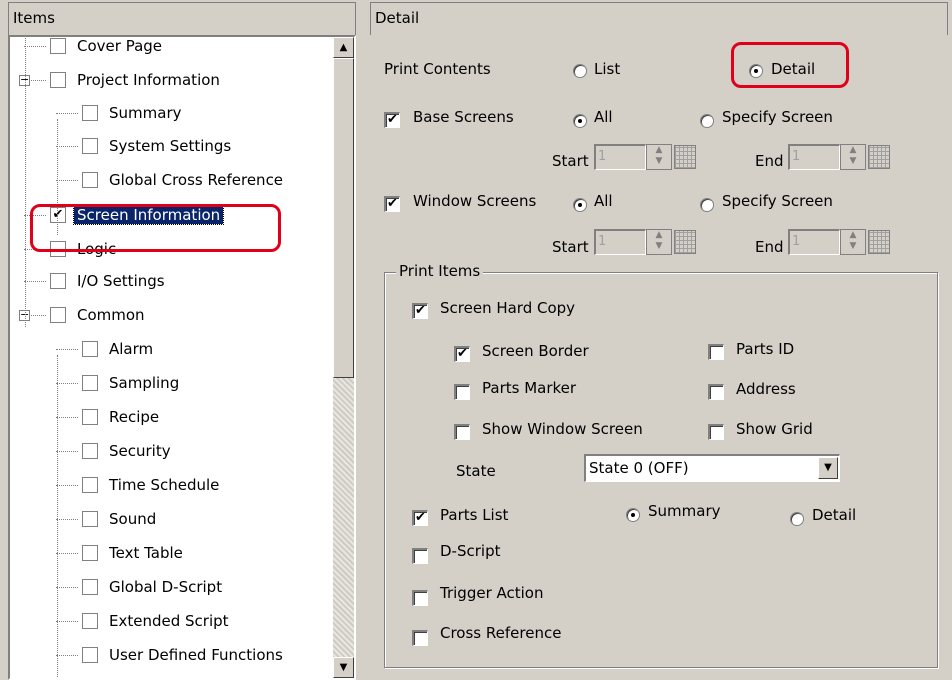  I want to click on tree-item-global-d-script: Global D-Script, so click(153, 587).